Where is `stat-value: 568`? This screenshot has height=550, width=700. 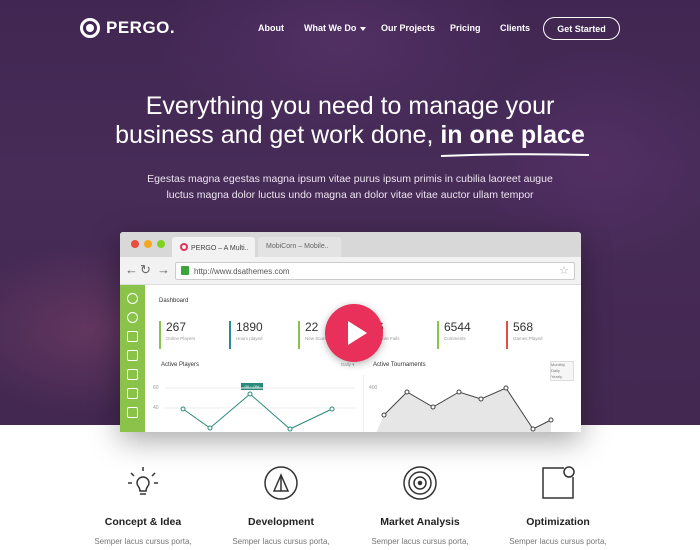 stat-value: 568 is located at coordinates (523, 327).